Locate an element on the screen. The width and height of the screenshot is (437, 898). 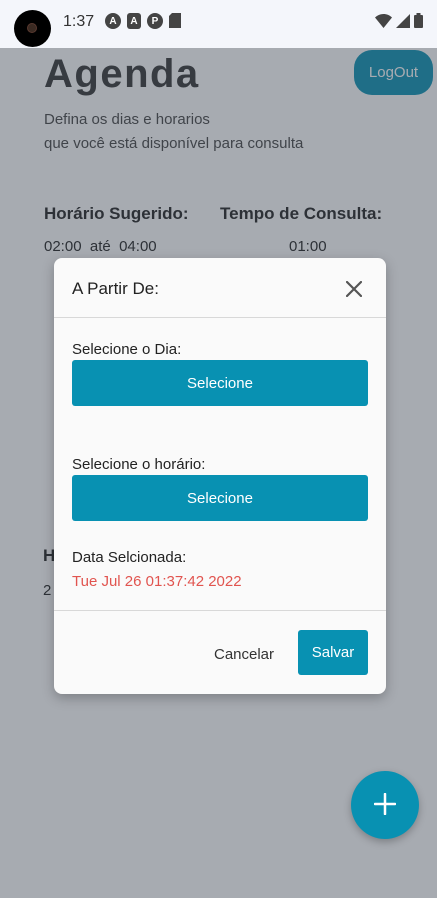
close-button is located at coordinates (354, 290).